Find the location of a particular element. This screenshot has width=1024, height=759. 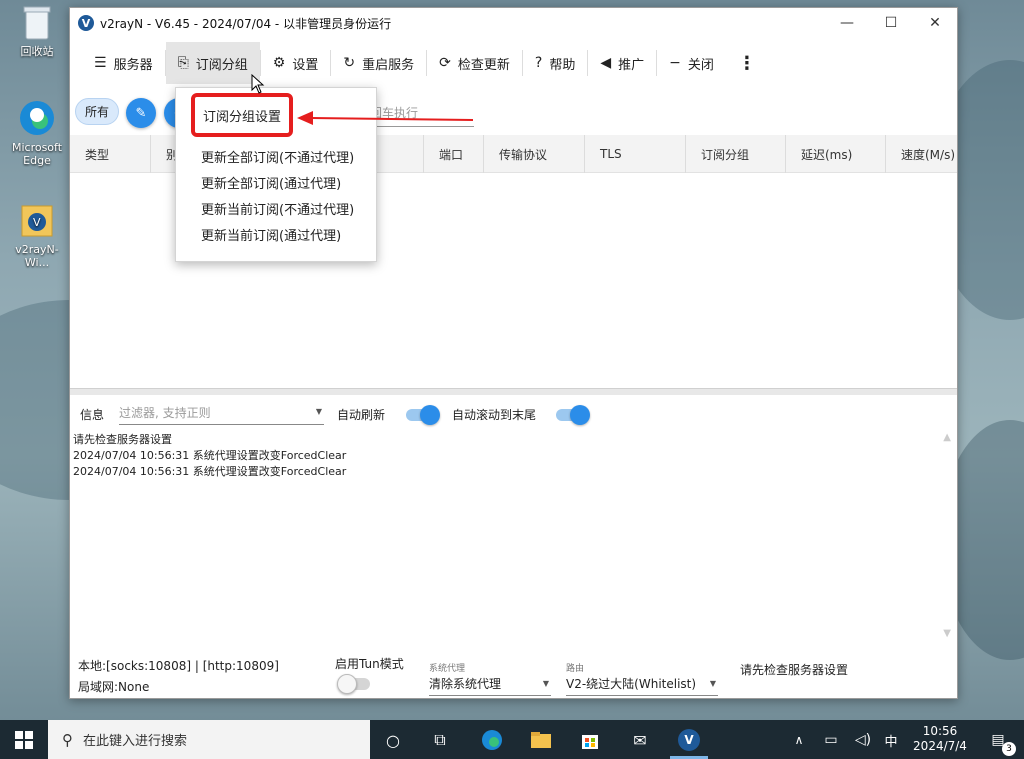

desktop-icon-edge: Microsoft Edge is located at coordinates (37, 132).